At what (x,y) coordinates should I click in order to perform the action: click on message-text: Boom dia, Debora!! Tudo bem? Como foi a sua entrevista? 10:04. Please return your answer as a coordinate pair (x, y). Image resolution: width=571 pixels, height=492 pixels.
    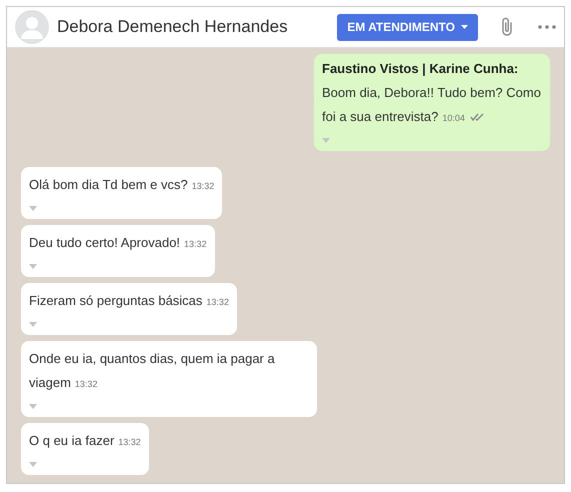
    Looking at the image, I should click on (431, 104).